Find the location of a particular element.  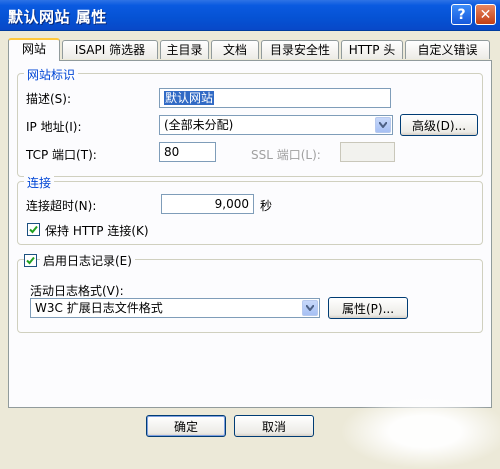

tab-isapi-filters: ISAPI 筛选器 is located at coordinates (110, 49).